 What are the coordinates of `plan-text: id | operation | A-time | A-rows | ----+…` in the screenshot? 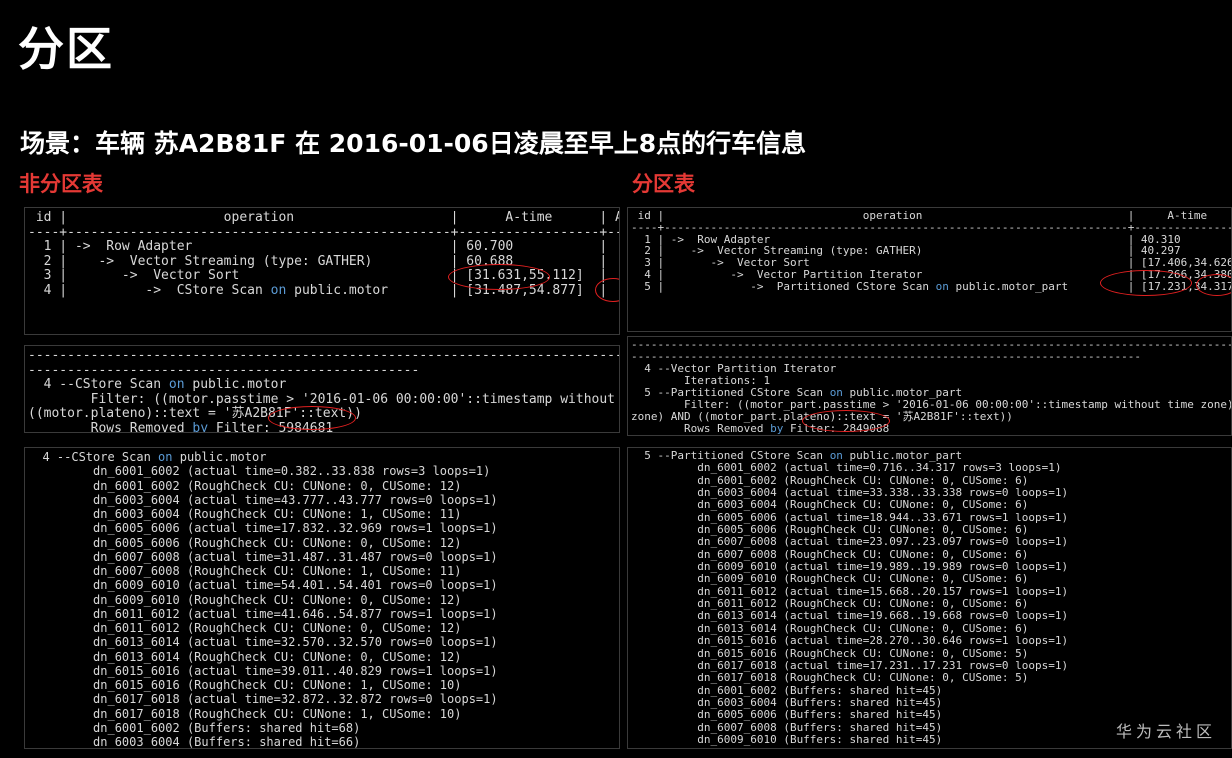 It's located at (931, 251).